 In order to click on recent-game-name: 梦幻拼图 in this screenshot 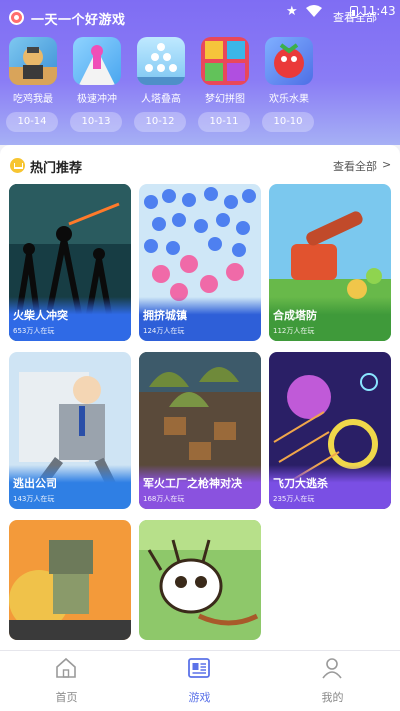, I will do `click(225, 99)`.